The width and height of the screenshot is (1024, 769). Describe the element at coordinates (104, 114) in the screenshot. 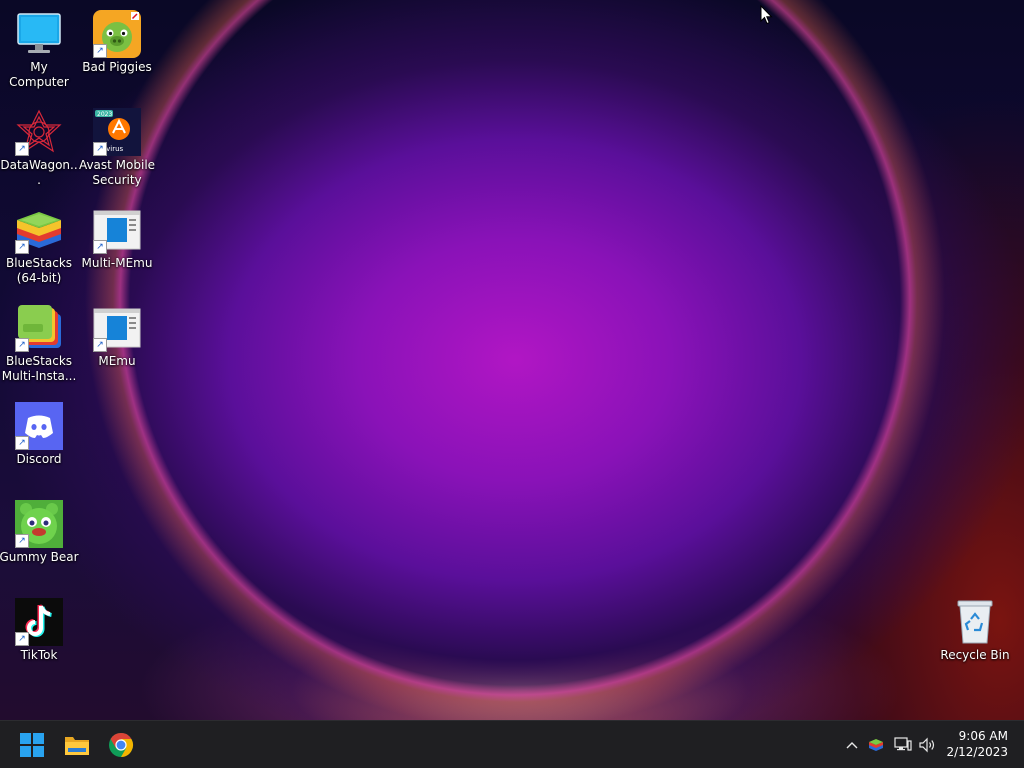

I see `svg-text: 2023` at that location.